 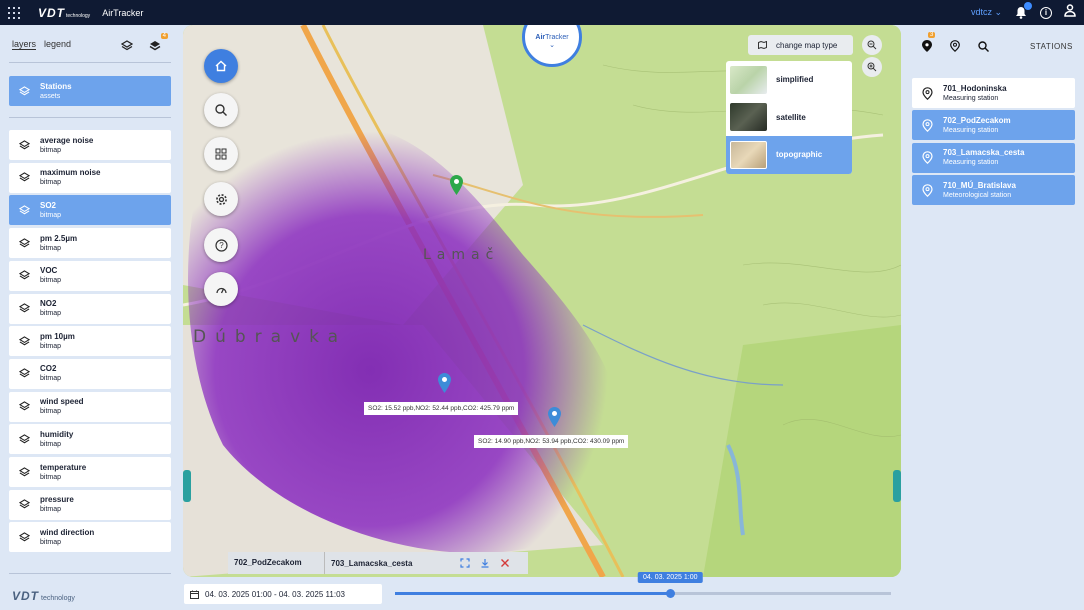 I want to click on station-marker-green, so click(x=456, y=185).